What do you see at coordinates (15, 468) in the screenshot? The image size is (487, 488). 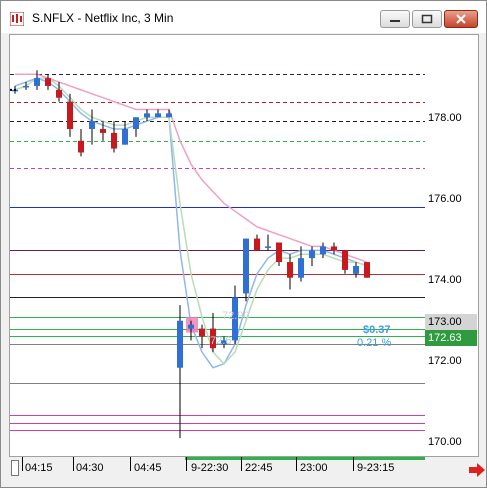 I see `scroll-handle` at bounding box center [15, 468].